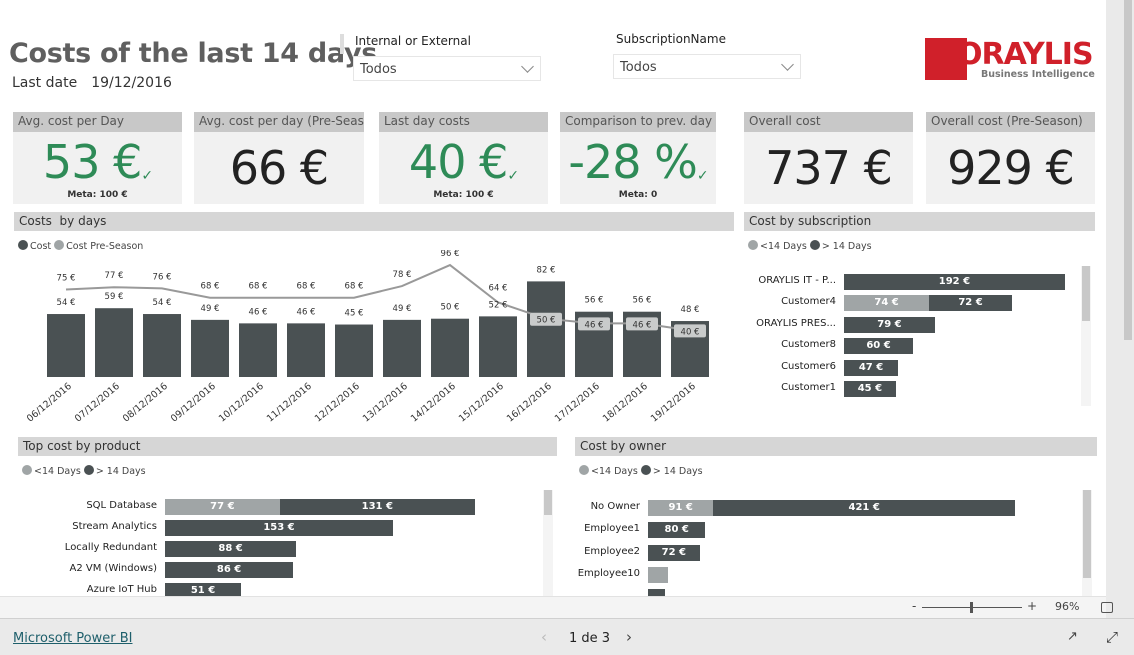  I want to click on kpi-value-text: 929 €, so click(1011, 168).